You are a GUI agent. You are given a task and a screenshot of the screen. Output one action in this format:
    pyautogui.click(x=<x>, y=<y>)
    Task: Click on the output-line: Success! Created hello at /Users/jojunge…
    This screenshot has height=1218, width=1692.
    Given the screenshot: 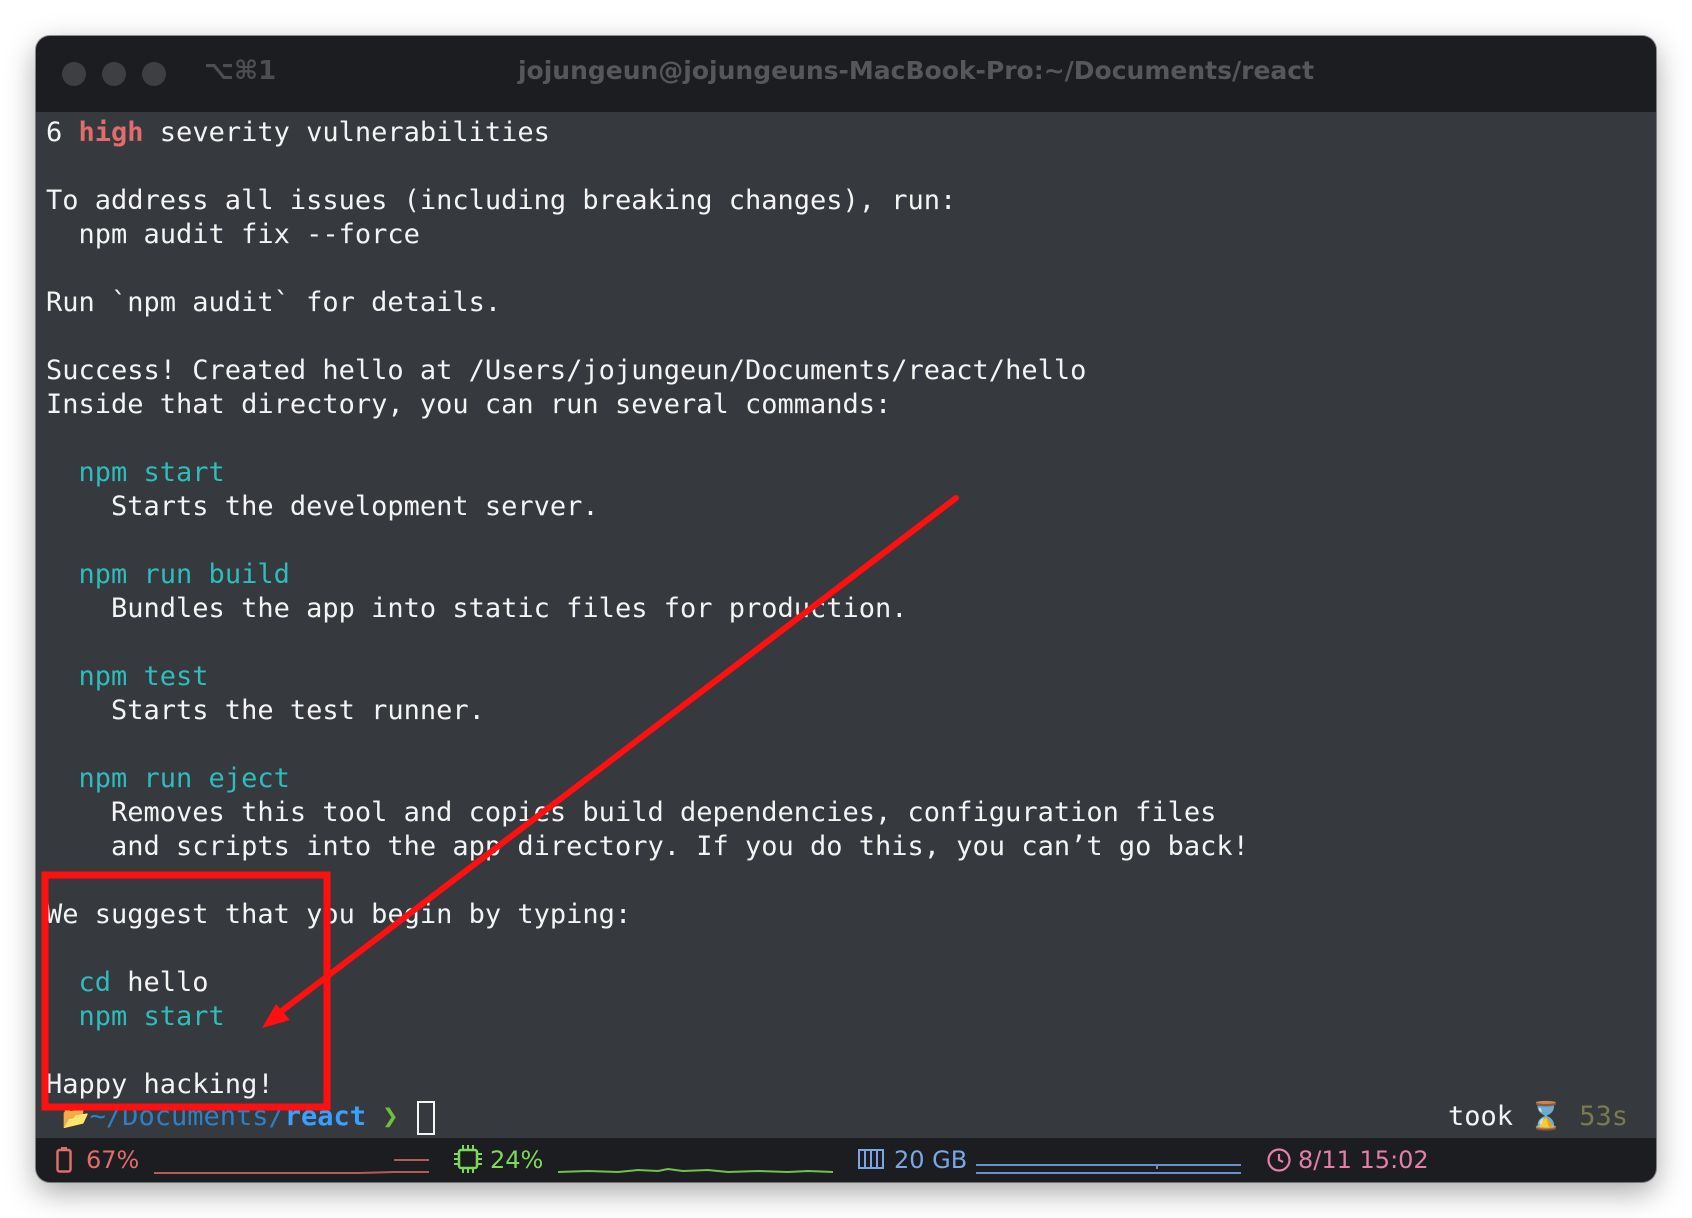 What is the action you would take?
    pyautogui.click(x=566, y=370)
    